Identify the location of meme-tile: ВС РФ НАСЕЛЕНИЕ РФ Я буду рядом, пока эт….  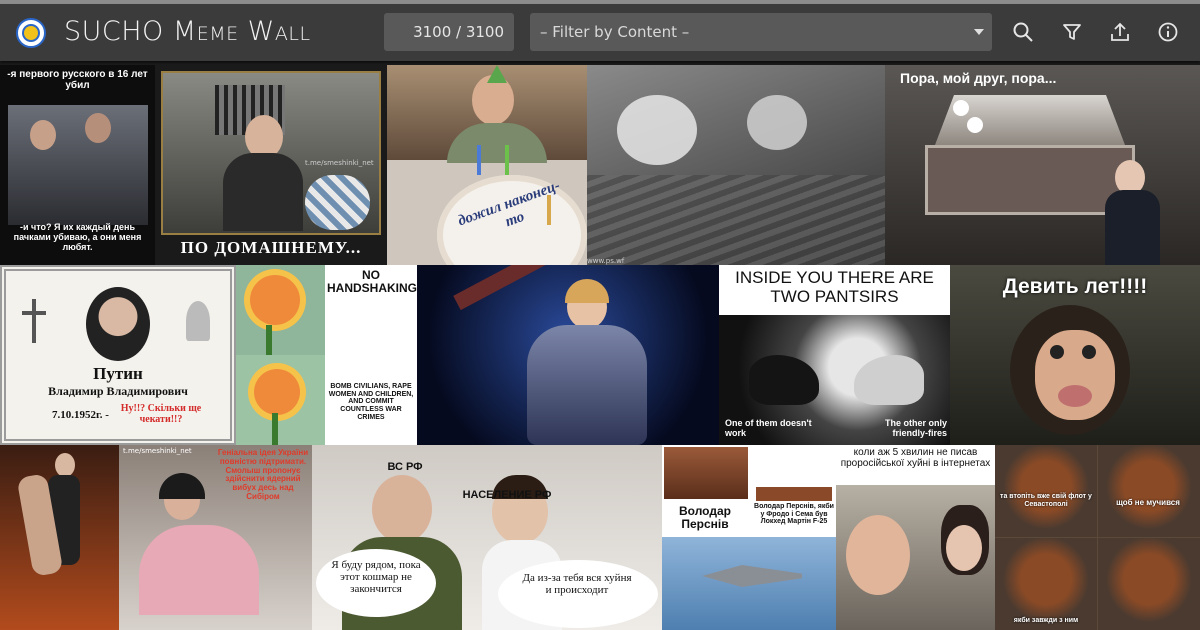
(487, 537).